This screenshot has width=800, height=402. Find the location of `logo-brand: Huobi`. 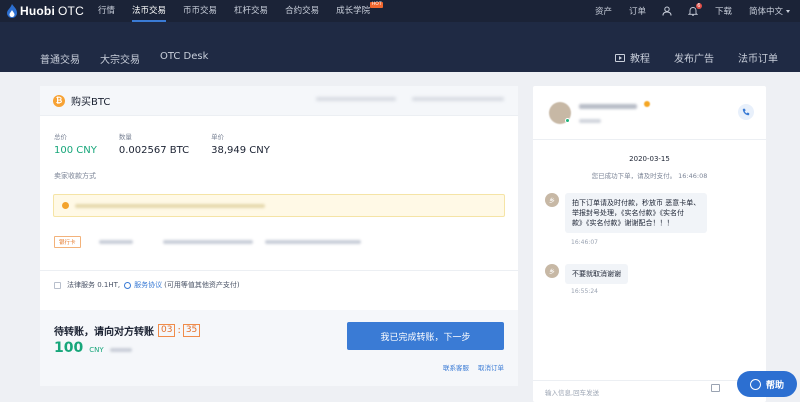

logo-brand: Huobi is located at coordinates (37, 11).